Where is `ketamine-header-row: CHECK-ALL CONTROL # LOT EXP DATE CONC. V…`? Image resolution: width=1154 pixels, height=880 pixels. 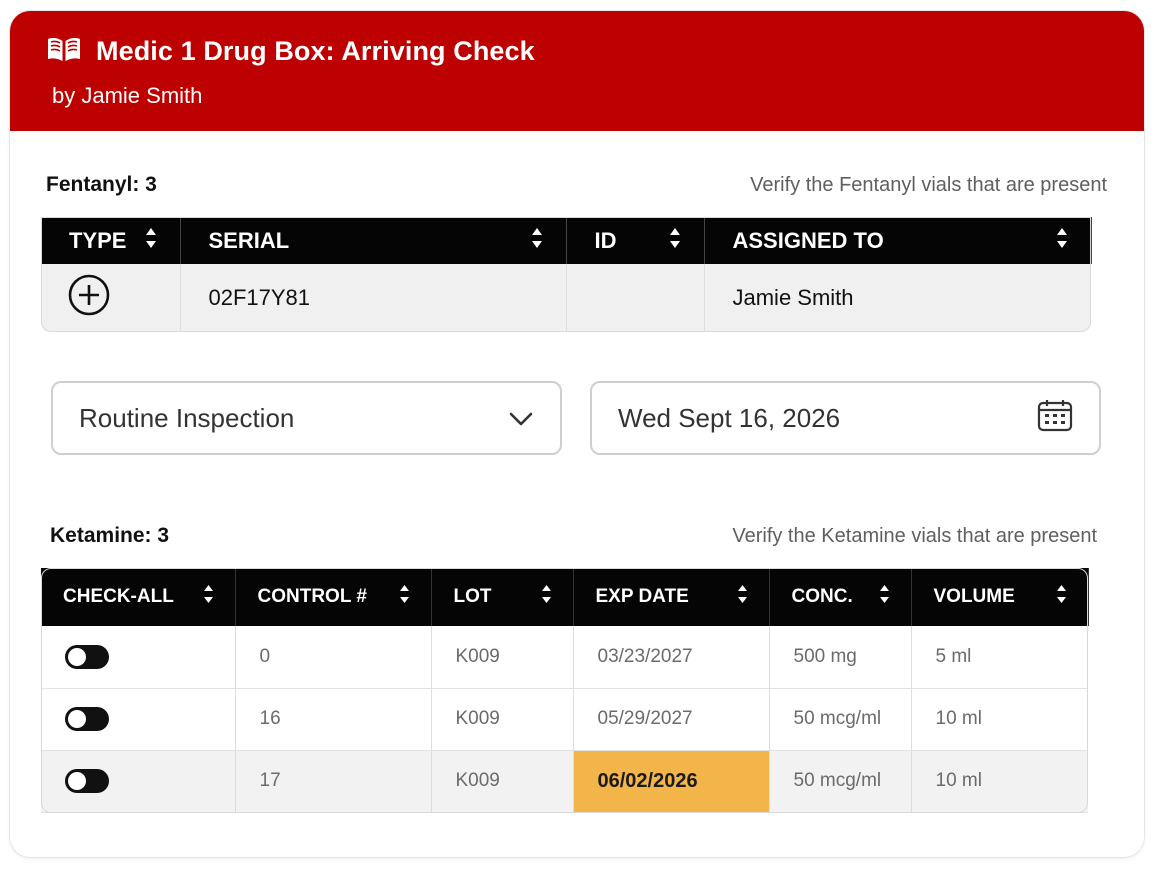 ketamine-header-row: CHECK-ALL CONTROL # LOT EXP DATE CONC. V… is located at coordinates (565, 597).